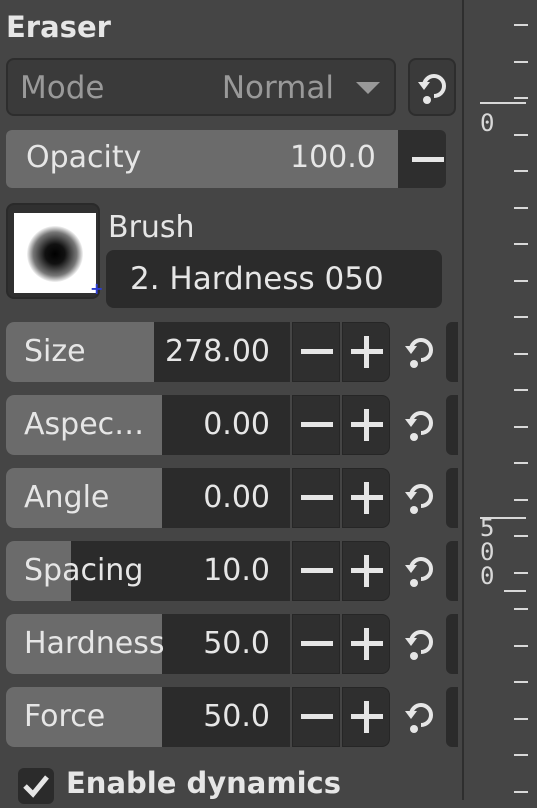 The height and width of the screenshot is (808, 537). I want to click on mode-reset-button, so click(432, 87).